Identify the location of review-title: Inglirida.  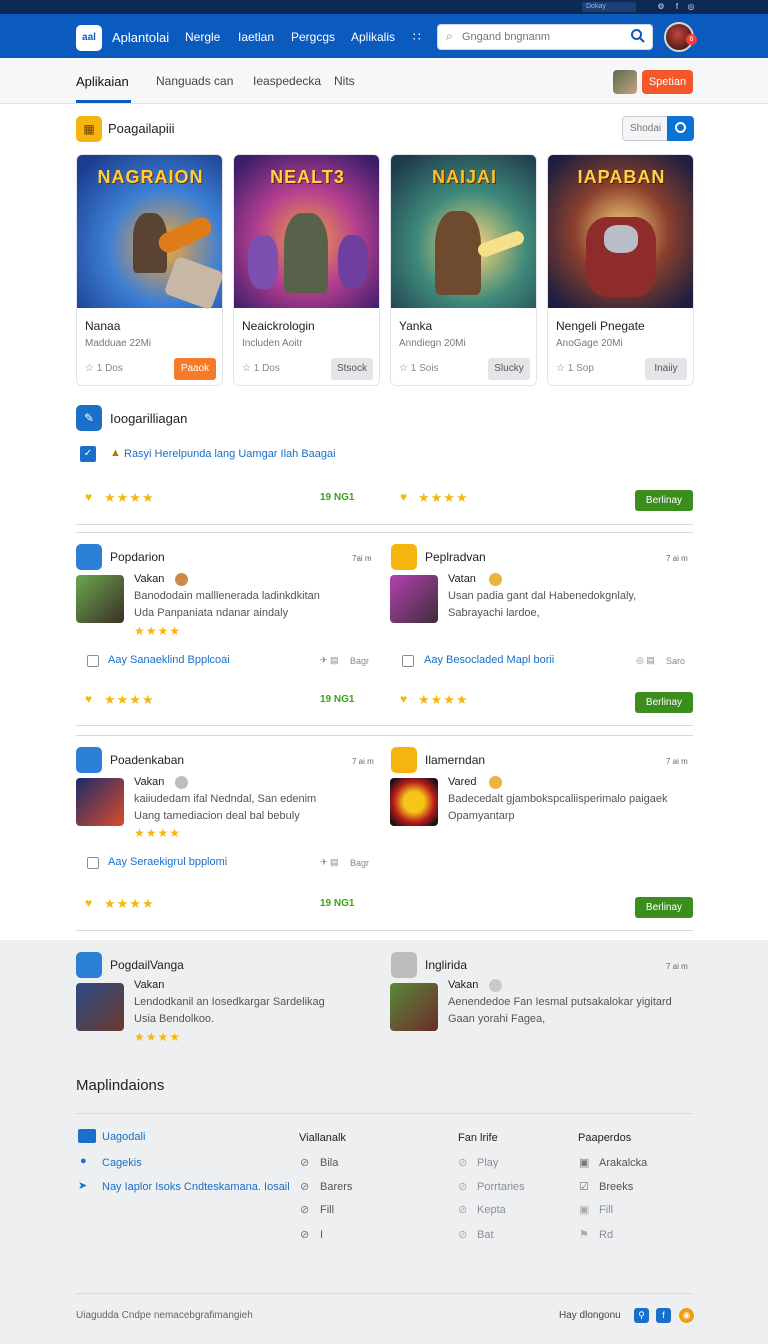
(446, 965).